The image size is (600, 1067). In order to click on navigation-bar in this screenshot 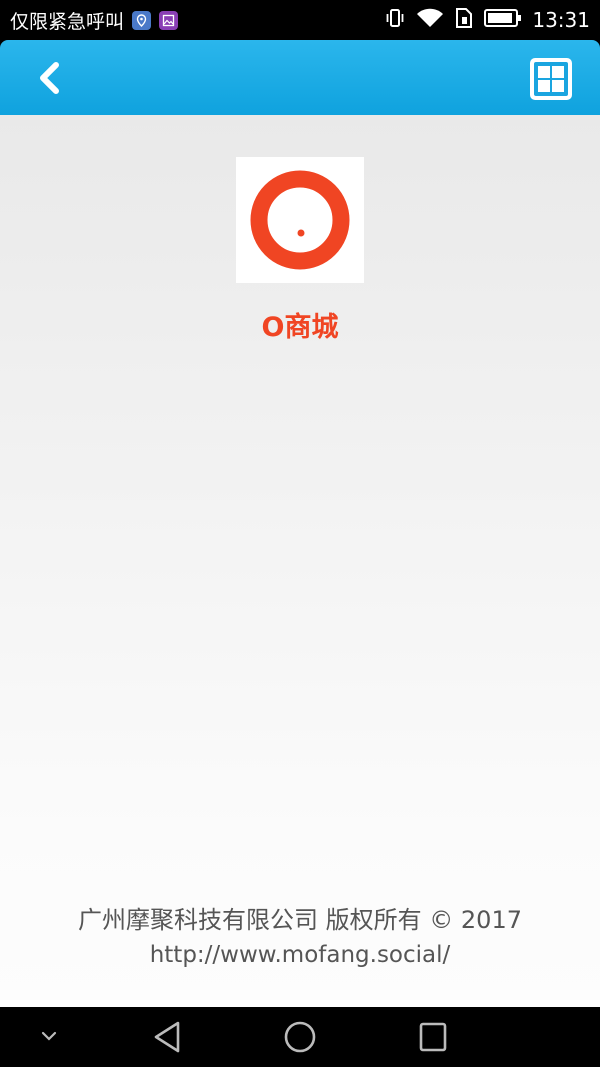, I will do `click(300, 1037)`.